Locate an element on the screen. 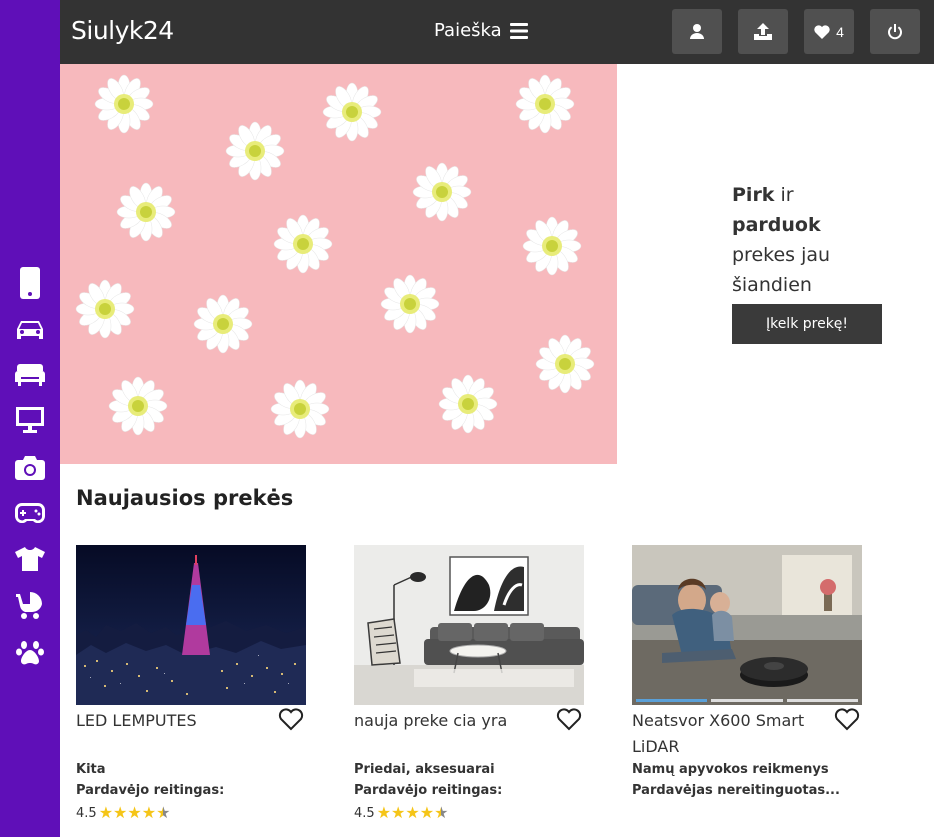 Image resolution: width=934 pixels, height=837 pixels. product-category: Kita is located at coordinates (91, 769).